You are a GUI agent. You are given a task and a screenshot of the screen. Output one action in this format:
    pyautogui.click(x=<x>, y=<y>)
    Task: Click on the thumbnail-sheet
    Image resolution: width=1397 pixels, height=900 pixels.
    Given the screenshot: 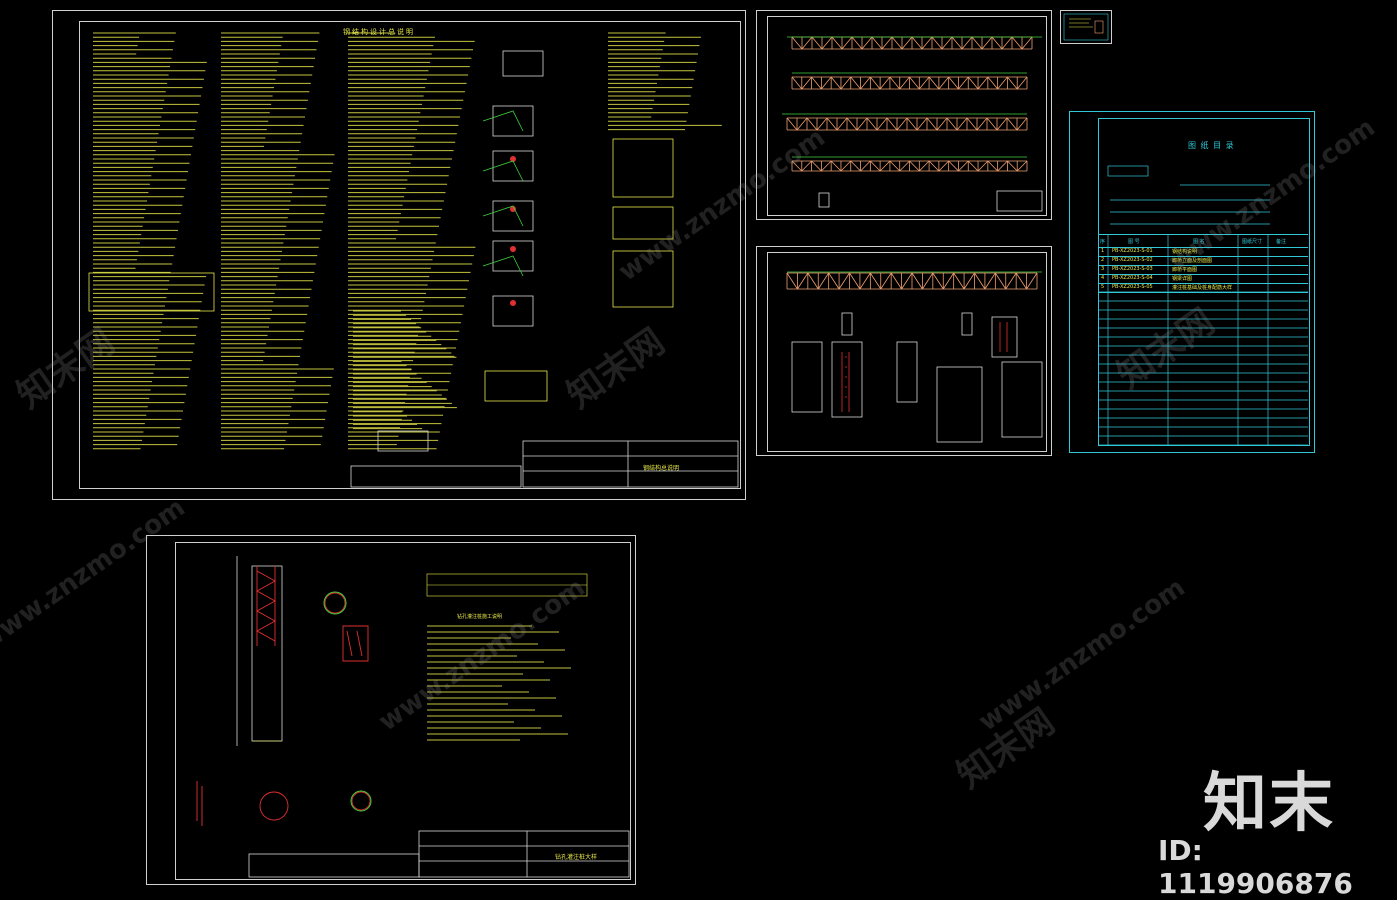 What is the action you would take?
    pyautogui.click(x=1086, y=27)
    